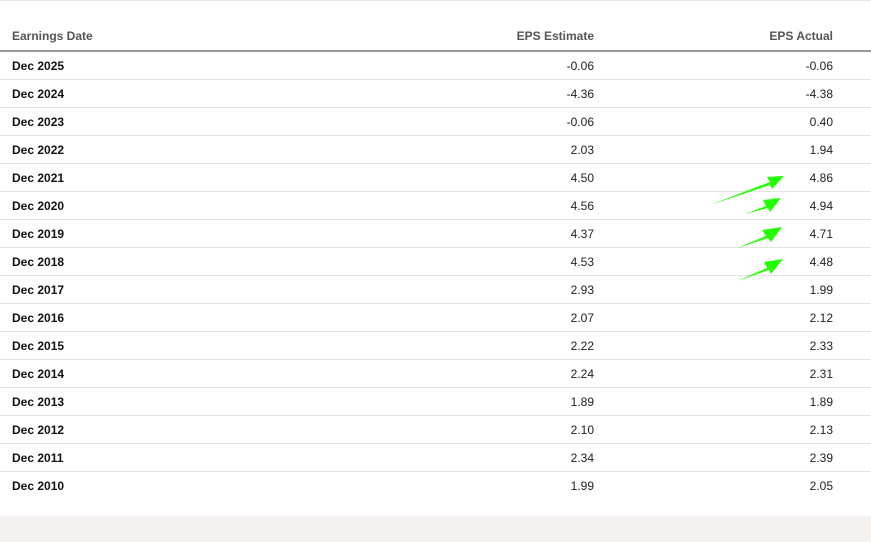 The width and height of the screenshot is (871, 542). I want to click on eps-actual-cell: 2.33, so click(713, 345).